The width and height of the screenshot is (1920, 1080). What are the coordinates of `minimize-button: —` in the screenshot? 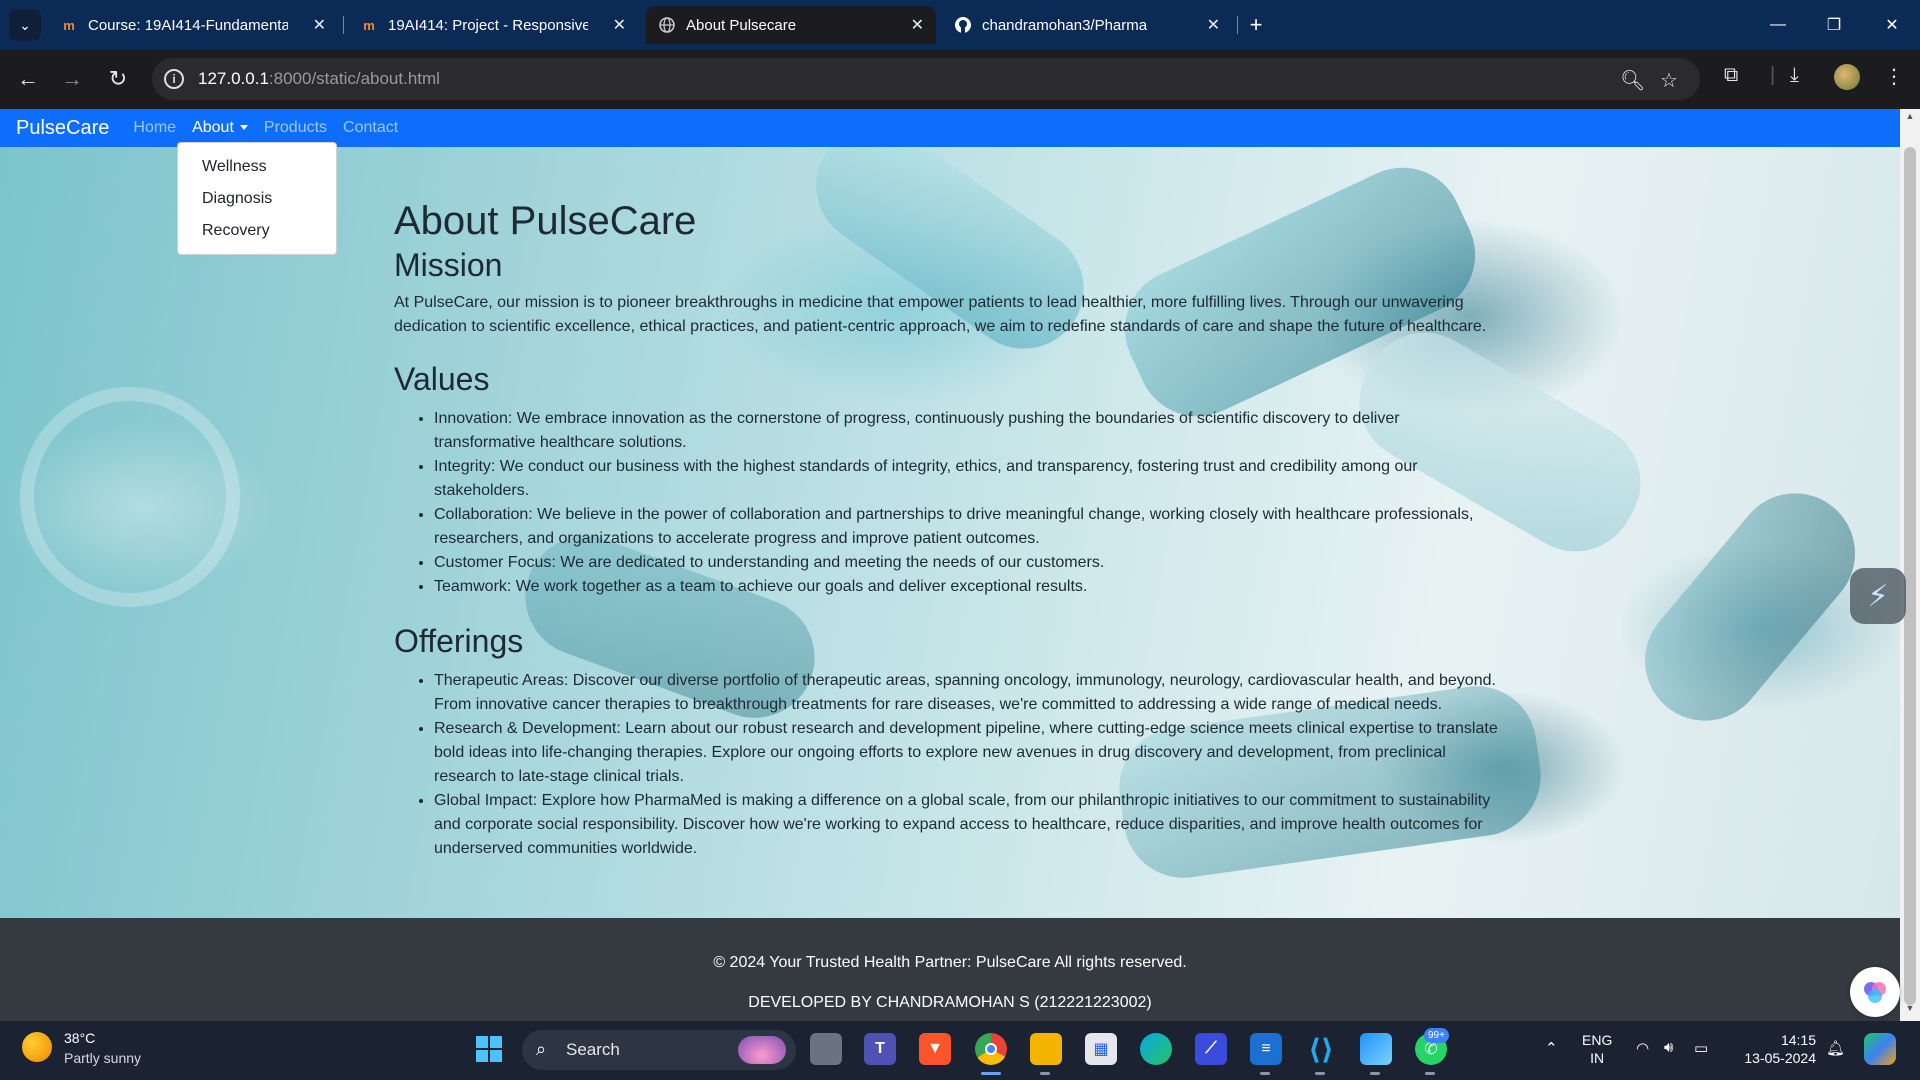 It's located at (1778, 25).